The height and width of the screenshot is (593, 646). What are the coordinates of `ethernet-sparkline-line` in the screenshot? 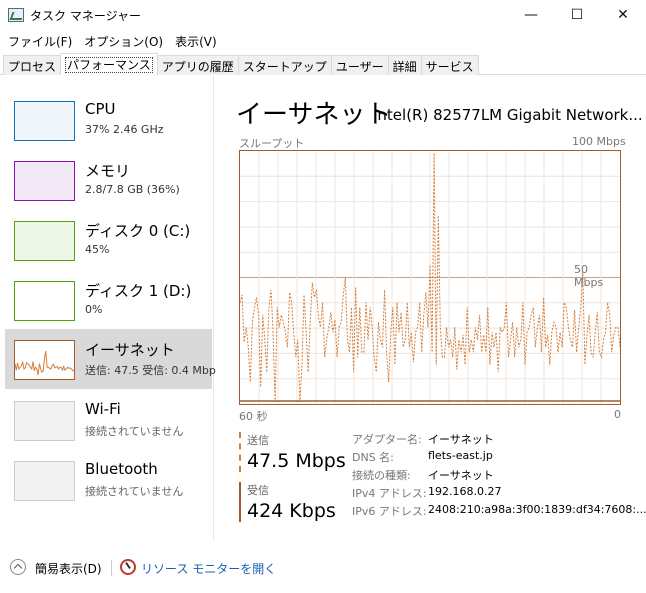 It's located at (44, 363).